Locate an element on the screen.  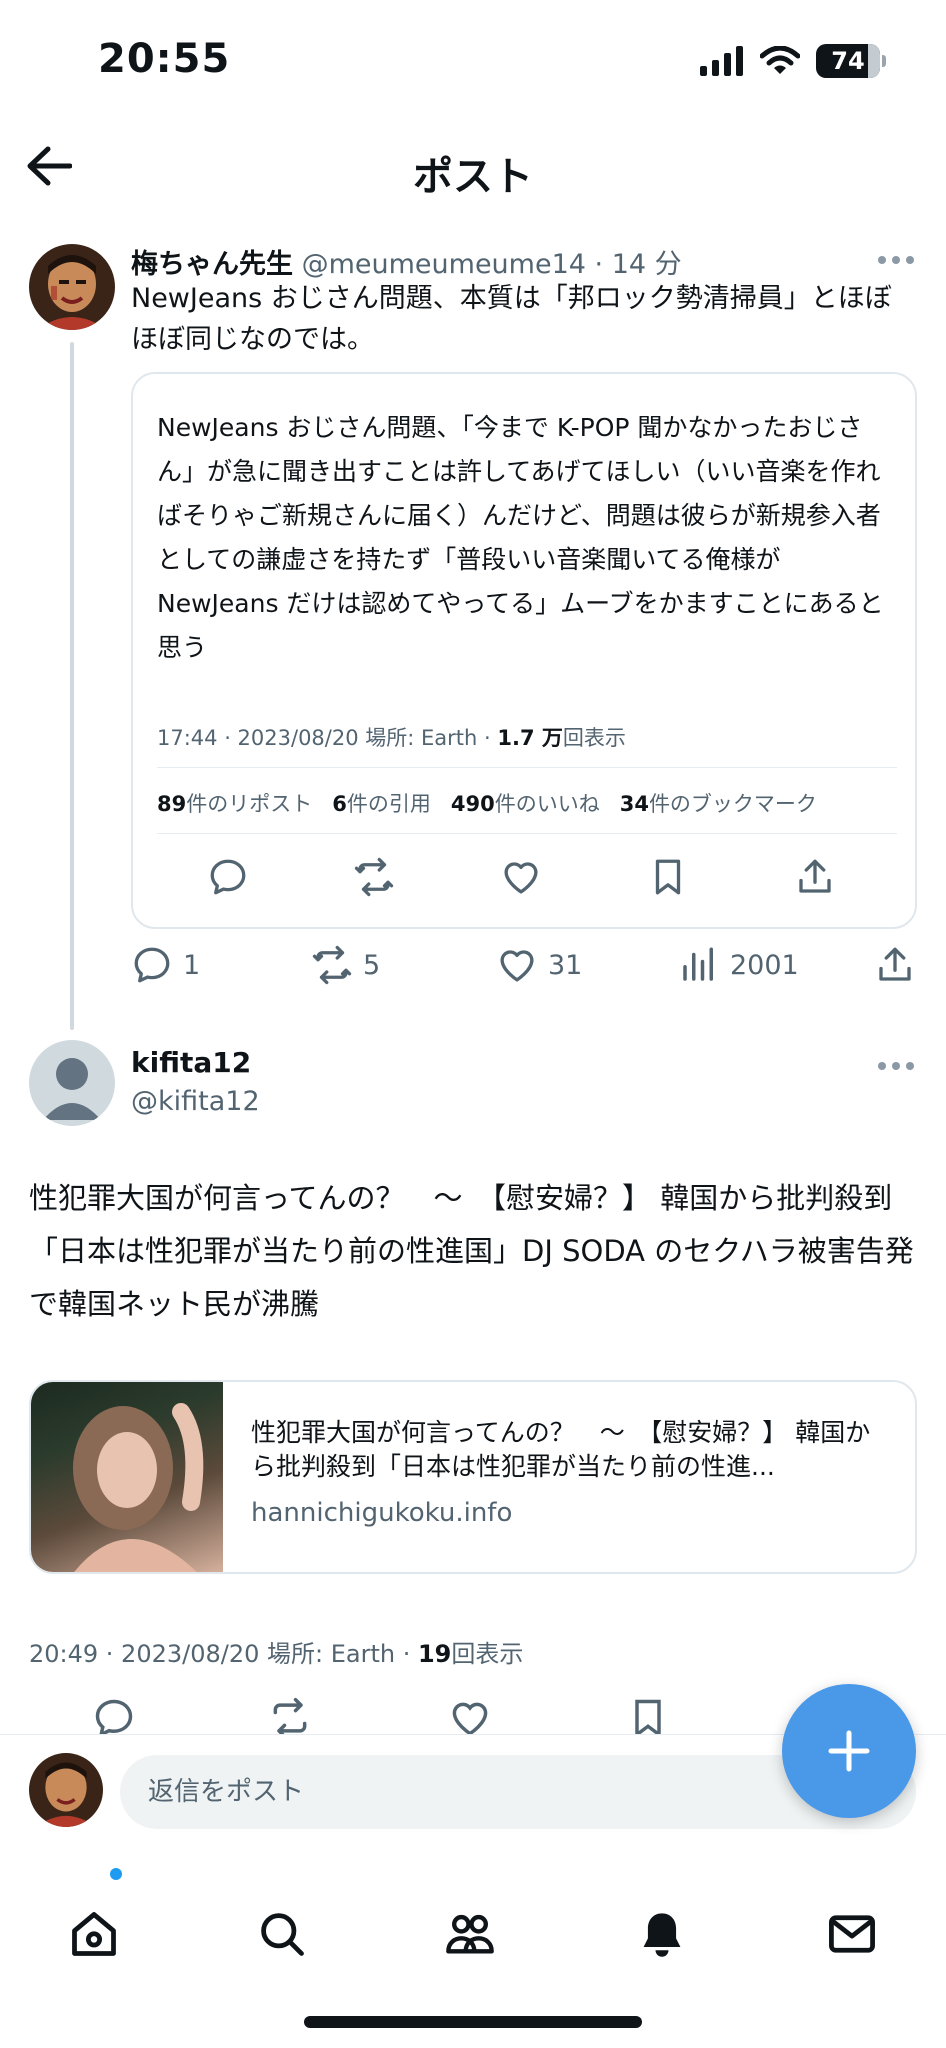
likes-stat: 490件のいいね is located at coordinates (525, 803).